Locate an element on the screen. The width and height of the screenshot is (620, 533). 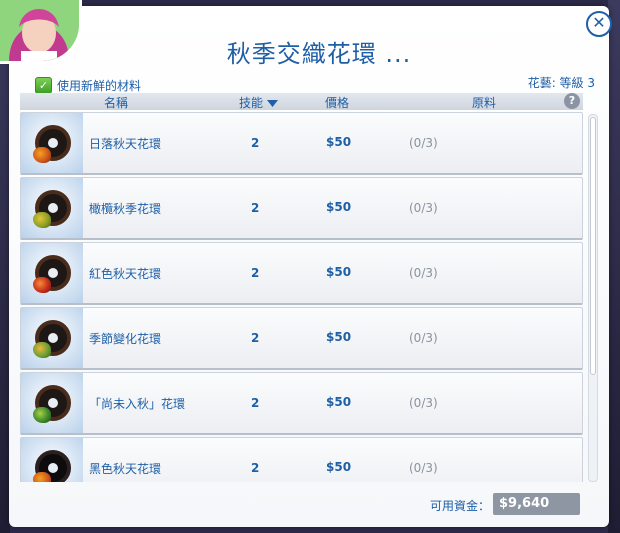
black-autumn-wreath-icon is located at coordinates (52, 460).